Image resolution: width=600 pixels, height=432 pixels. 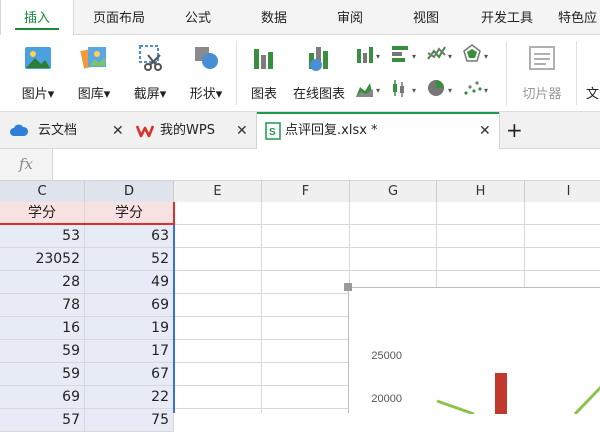 What do you see at coordinates (318, 94) in the screenshot?
I see `online-chart-label: 在线图表` at bounding box center [318, 94].